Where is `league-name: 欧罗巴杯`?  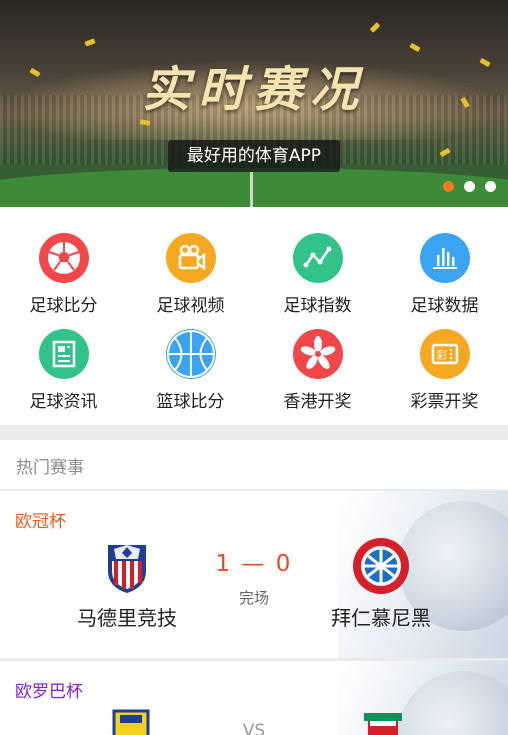 league-name: 欧罗巴杯 is located at coordinates (49, 692).